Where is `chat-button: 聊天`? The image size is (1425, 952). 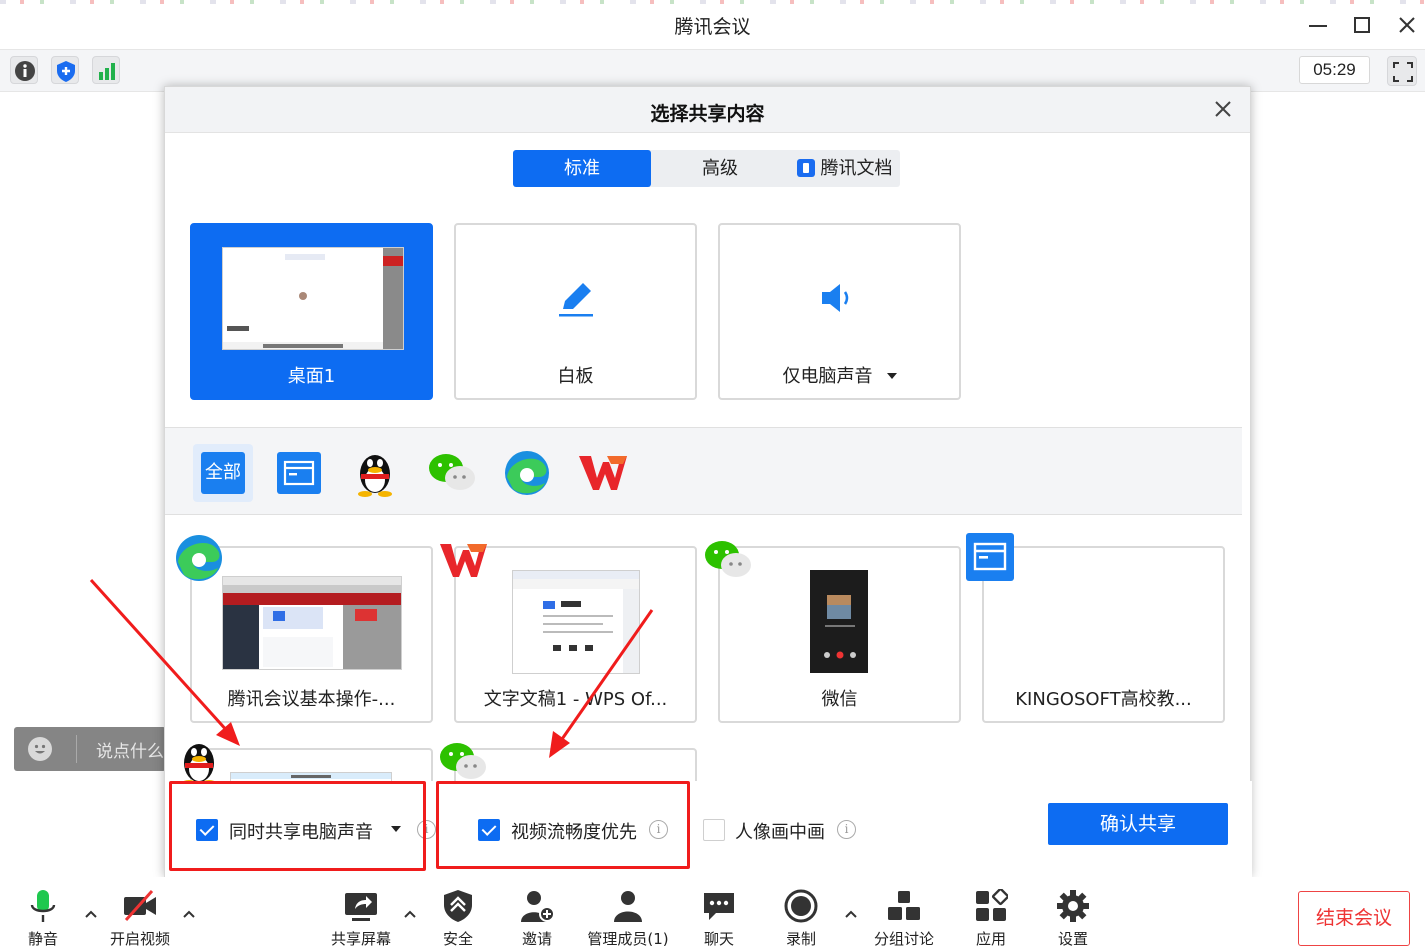
chat-button: 聊天 is located at coordinates (719, 914).